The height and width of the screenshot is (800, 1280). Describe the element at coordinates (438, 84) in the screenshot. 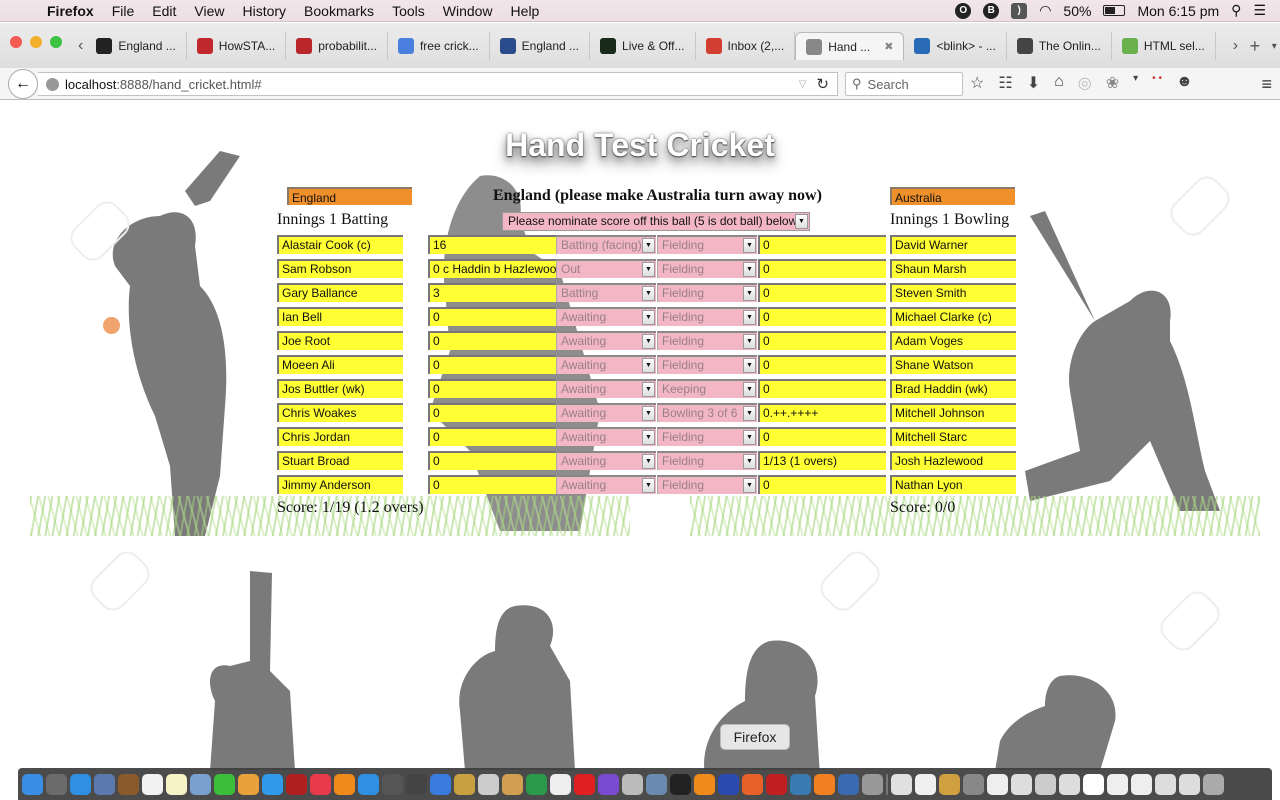

I see `url-bar: localhost :8888/hand_cricket.html# ▽ ↻` at that location.